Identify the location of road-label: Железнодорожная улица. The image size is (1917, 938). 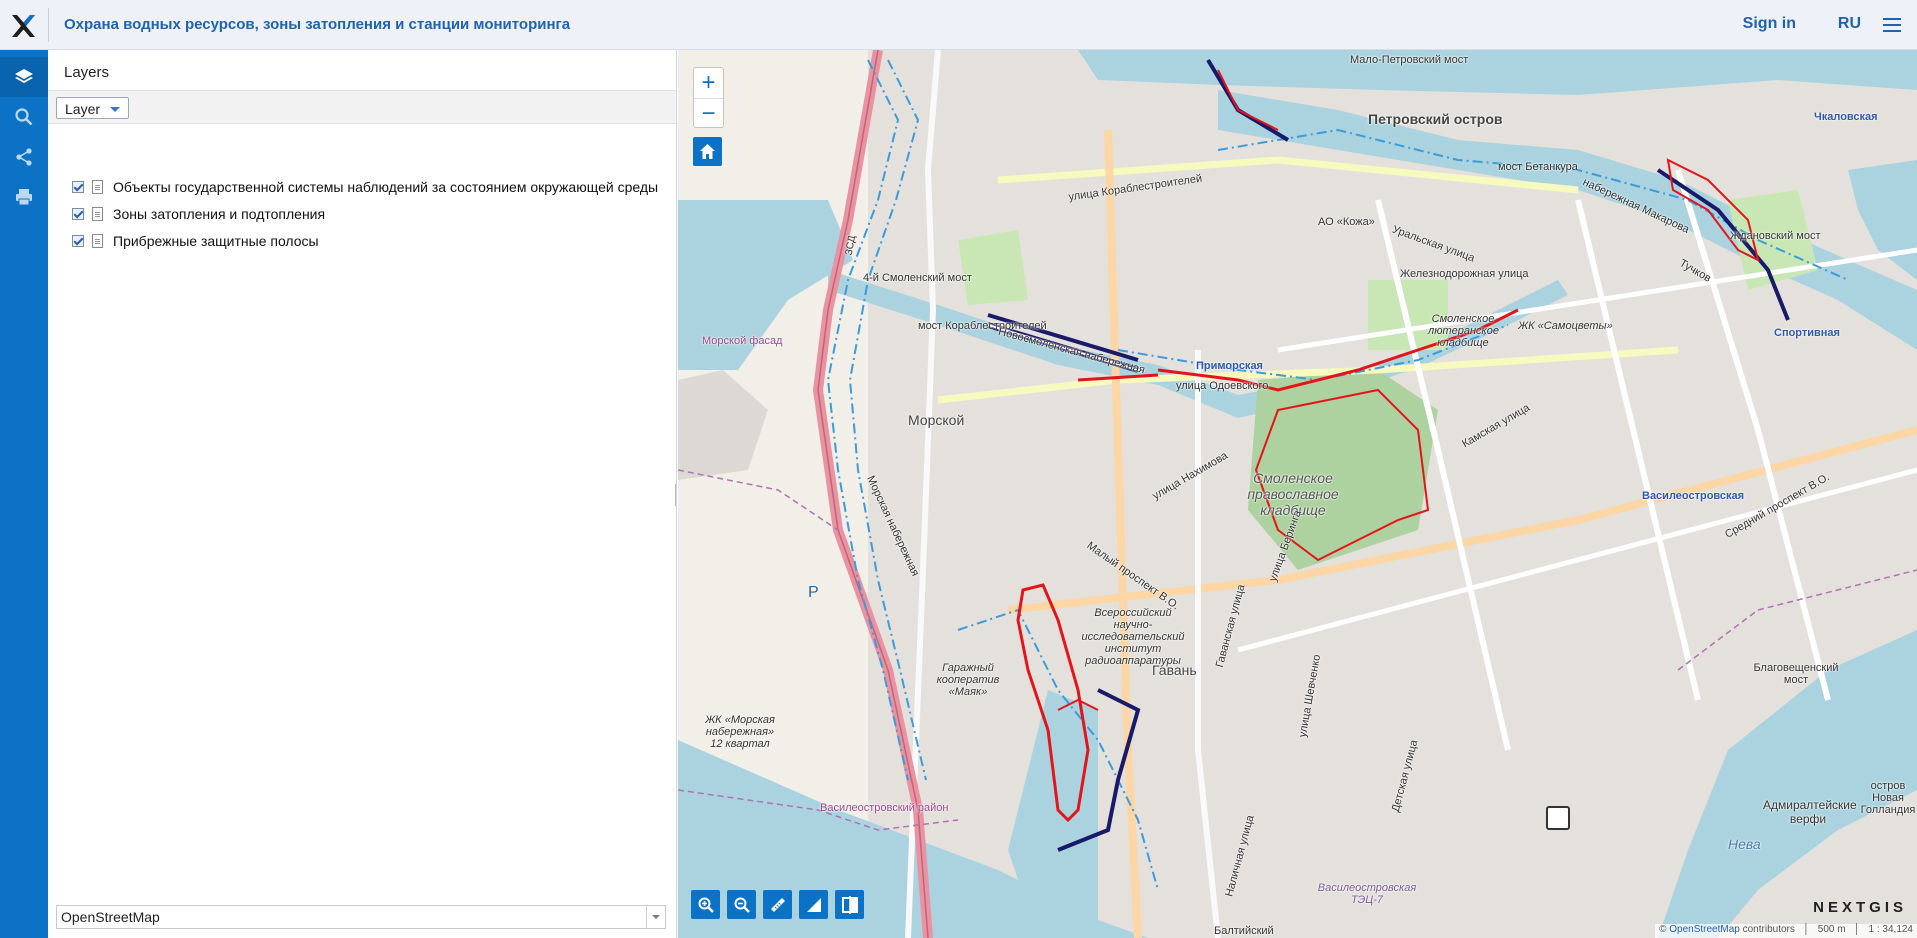
(1464, 274).